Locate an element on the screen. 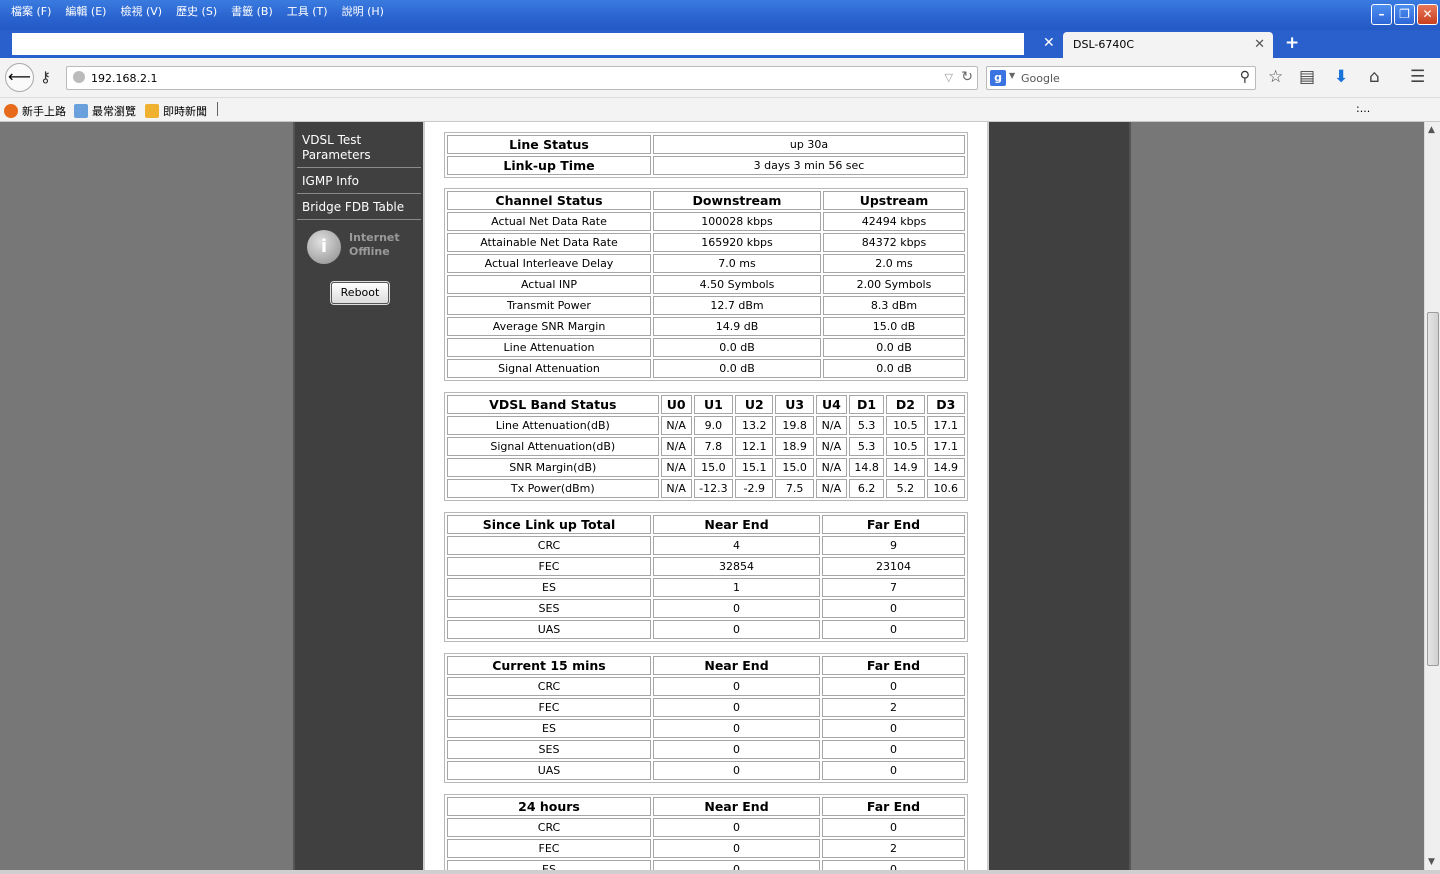  address-bar: 192.168.2.1 ▽ ↻ is located at coordinates (522, 78).